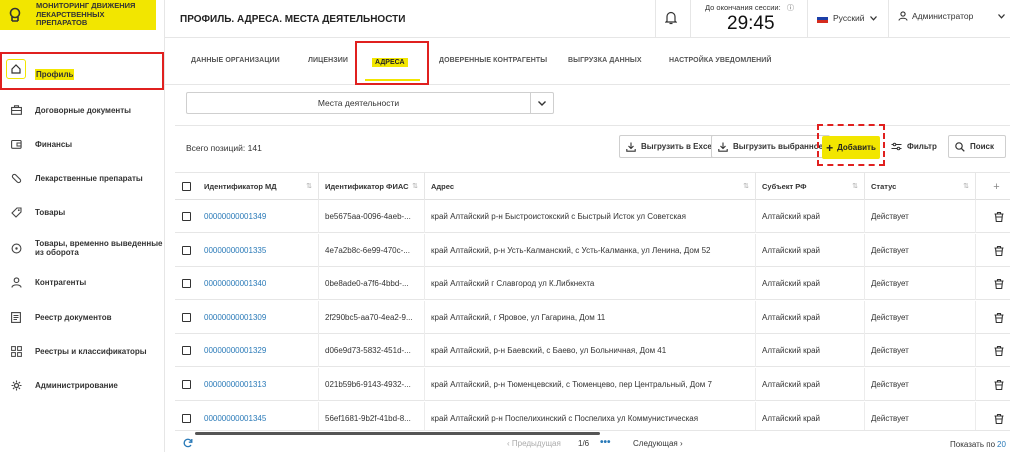 This screenshot has width=1010, height=452. I want to click on sidebar-item-document-registry: Реестр документов, so click(82, 317).